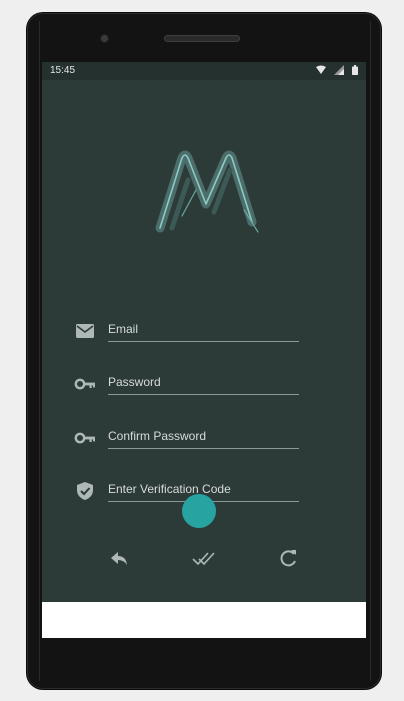 This screenshot has height=701, width=404. I want to click on email-field: Email, so click(187, 333).